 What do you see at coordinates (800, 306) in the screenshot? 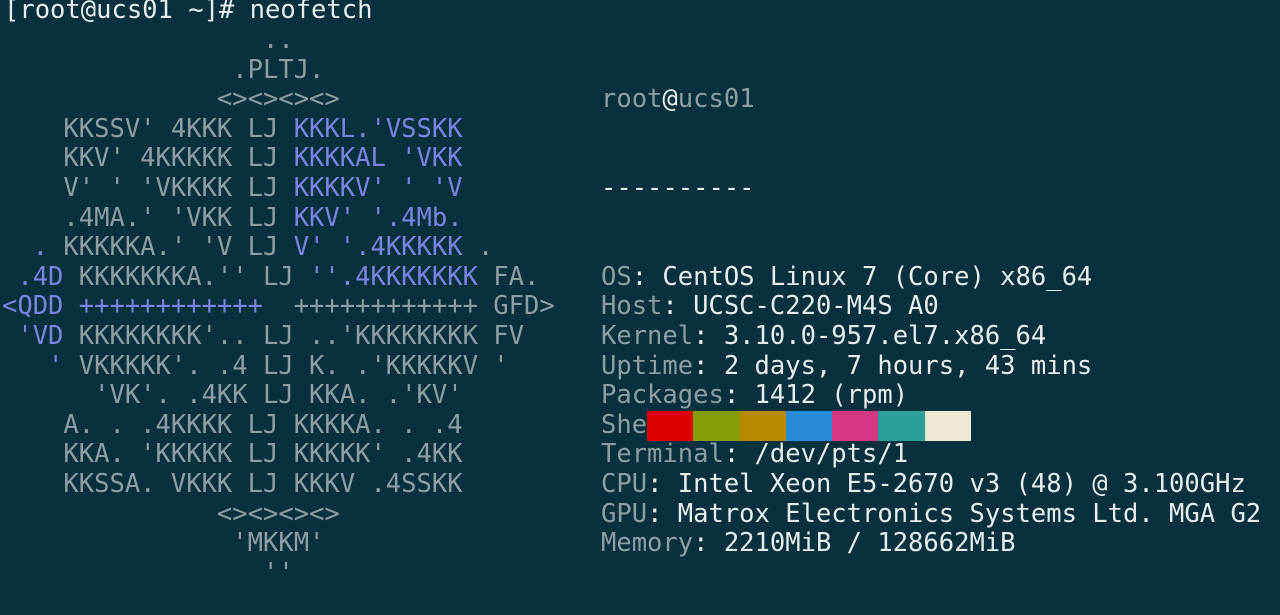
I see `info-value: : UCSC-C220-M4S A0` at bounding box center [800, 306].